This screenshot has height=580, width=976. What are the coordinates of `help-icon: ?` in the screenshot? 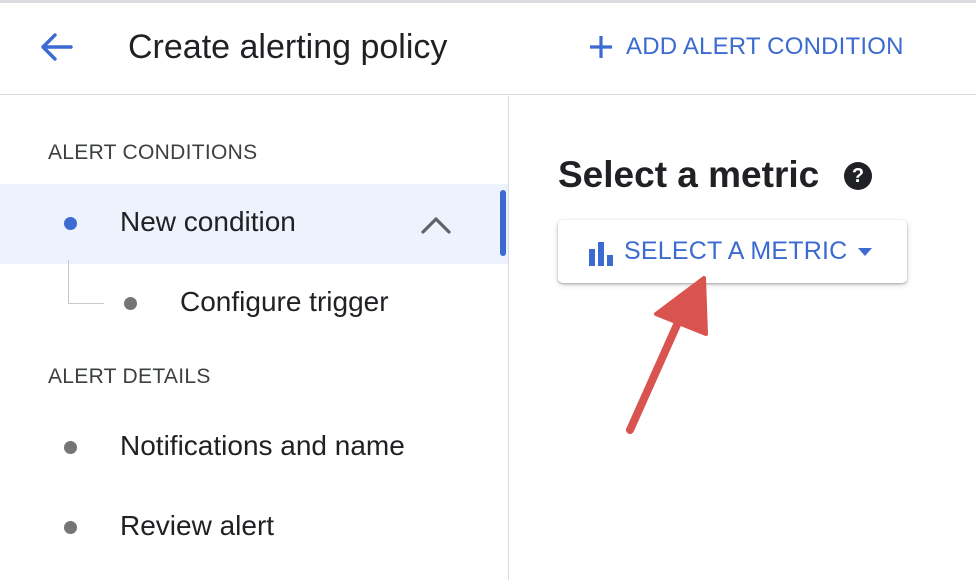 It's located at (858, 176).